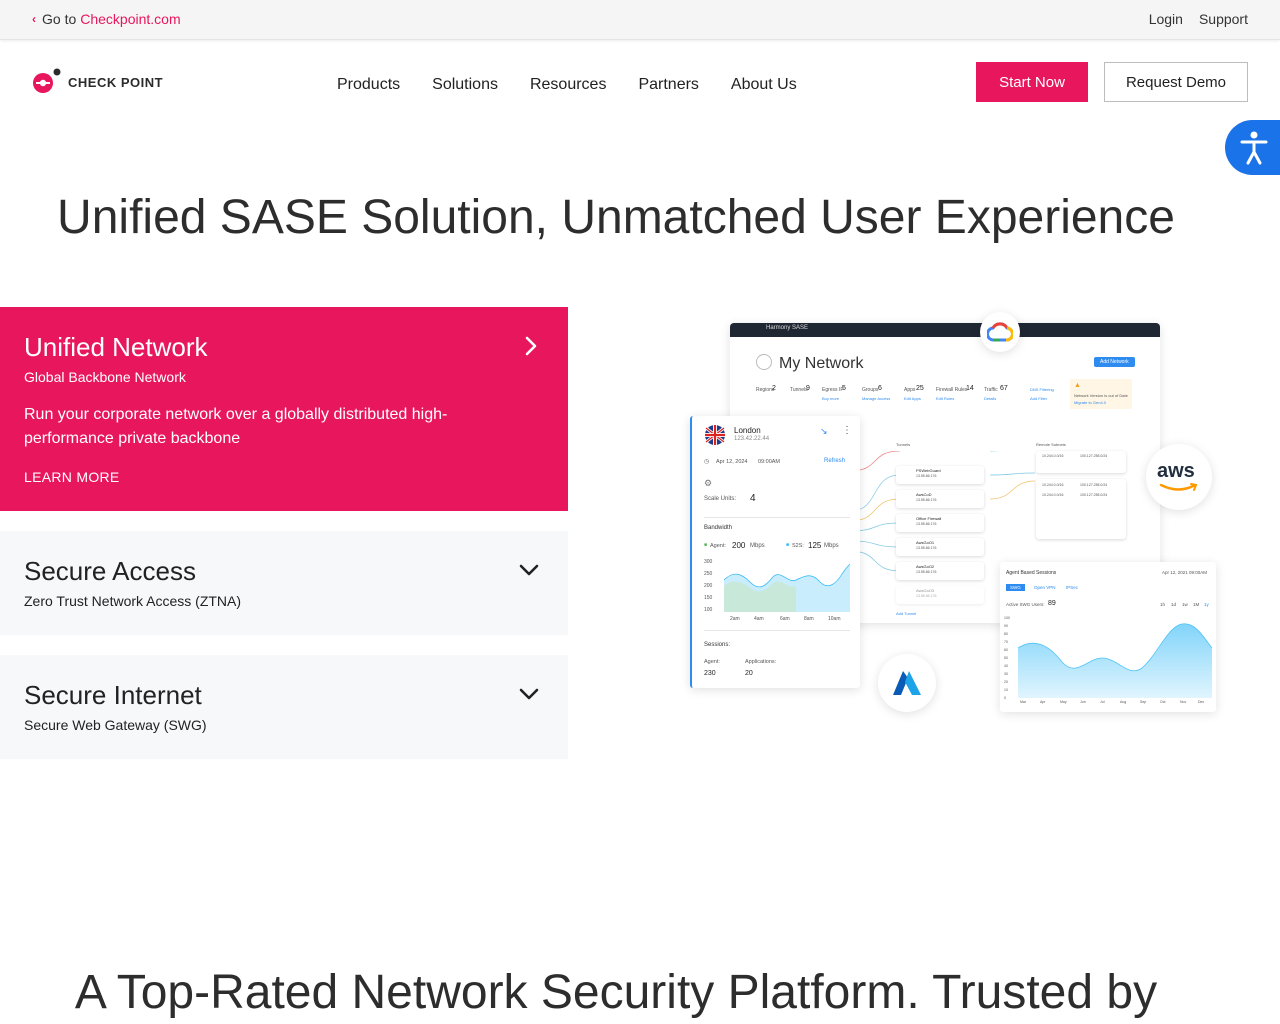  Describe the element at coordinates (945, 398) in the screenshot. I see `stat-link: Edit Rules` at that location.